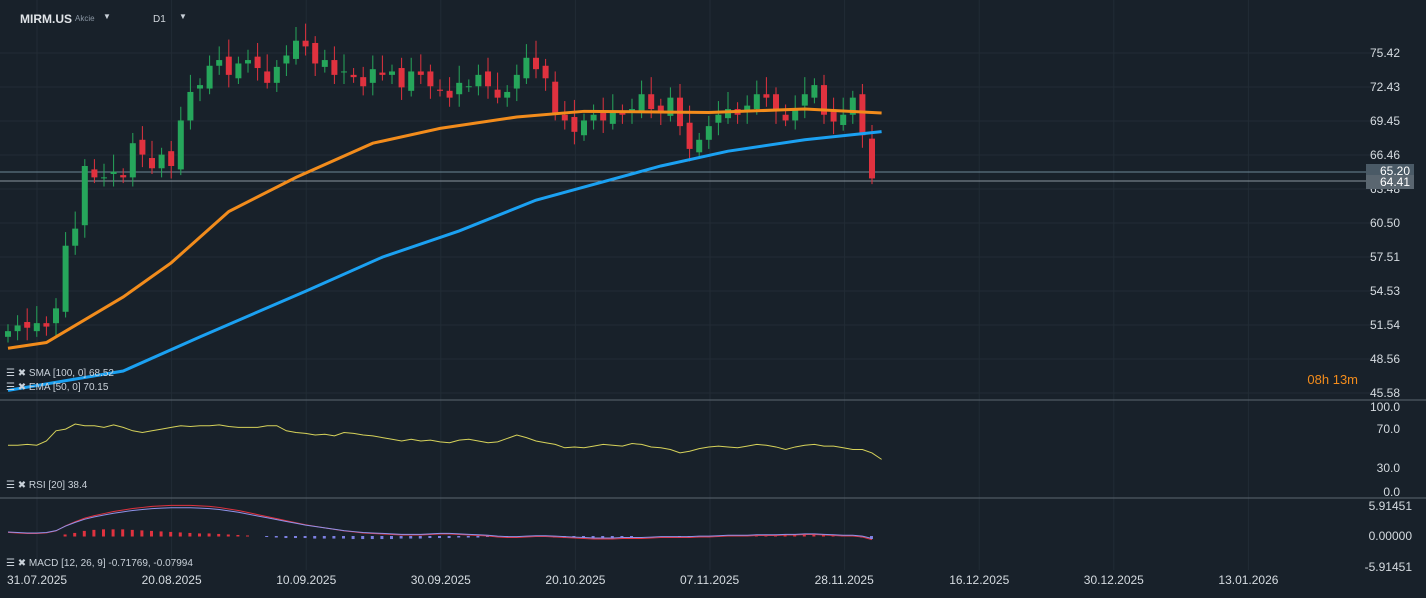 This screenshot has width=1426, height=598. What do you see at coordinates (1388, 567) in the screenshot?
I see `macd-axis-label: -5.91451` at bounding box center [1388, 567].